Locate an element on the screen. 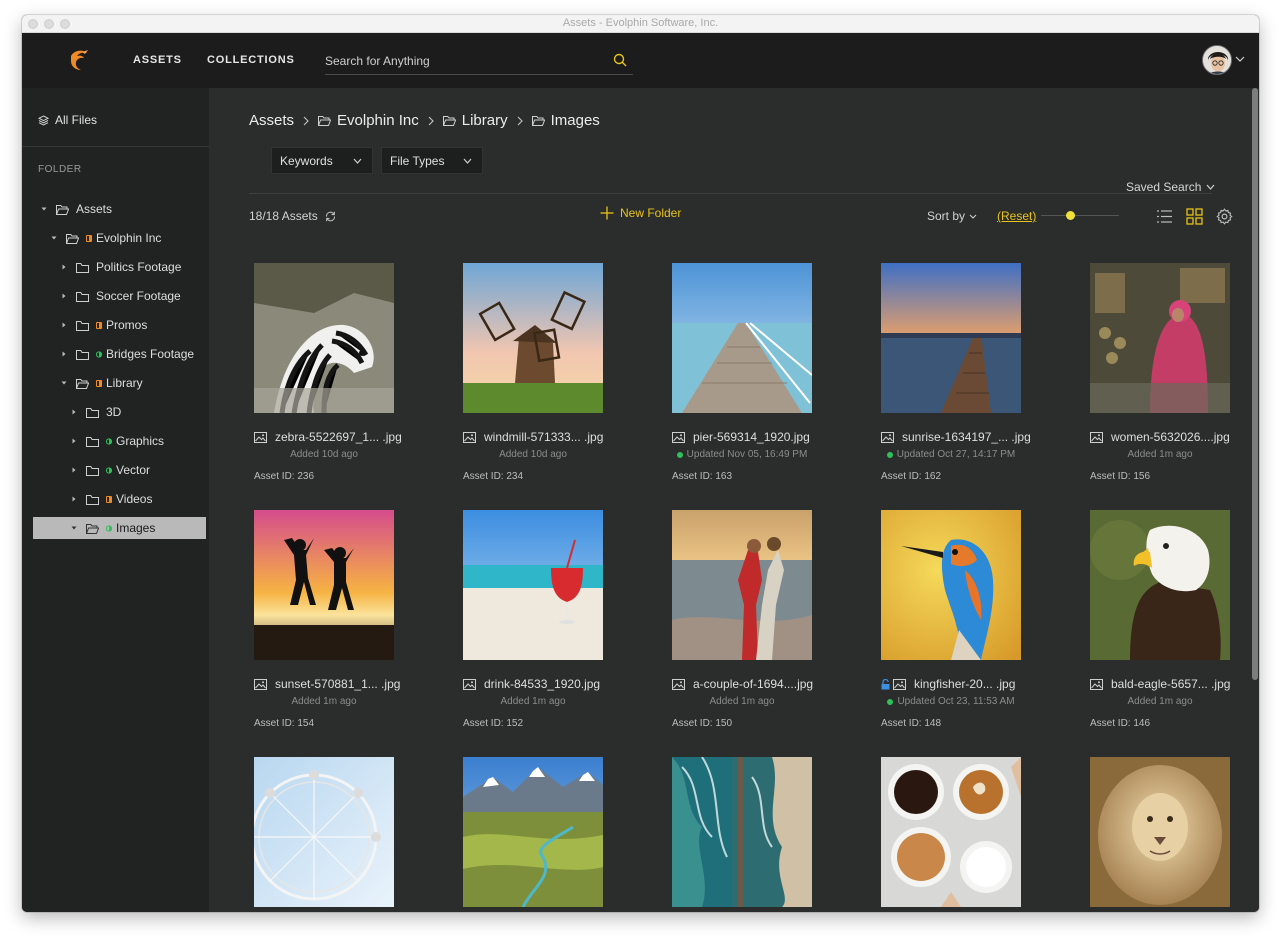 The width and height of the screenshot is (1280, 939). sidebar-folder-3d: 3D is located at coordinates (115, 412).